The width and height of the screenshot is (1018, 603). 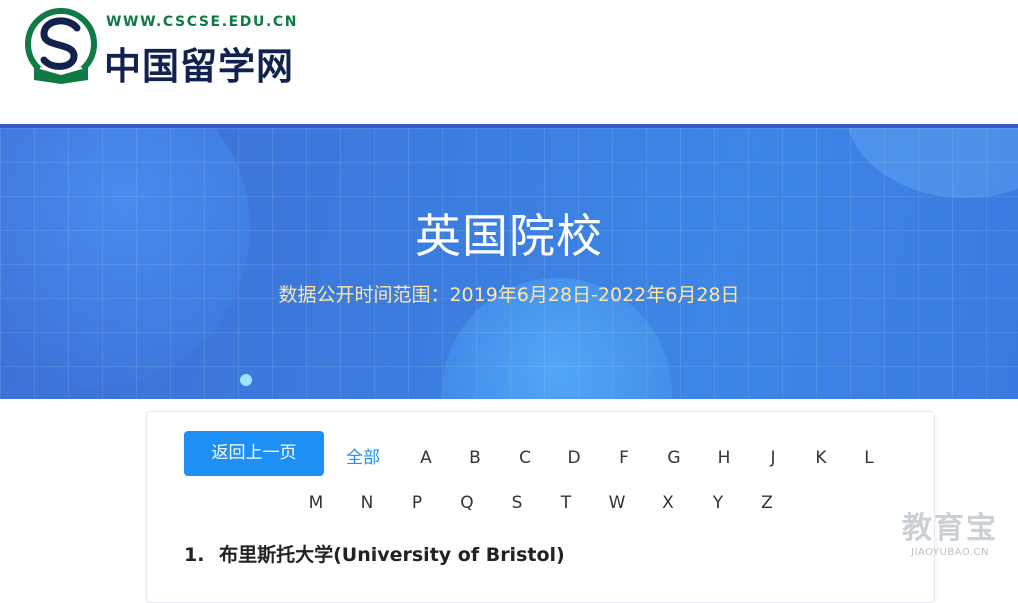 I want to click on watermark-chinese: 教育宝, so click(x=950, y=528).